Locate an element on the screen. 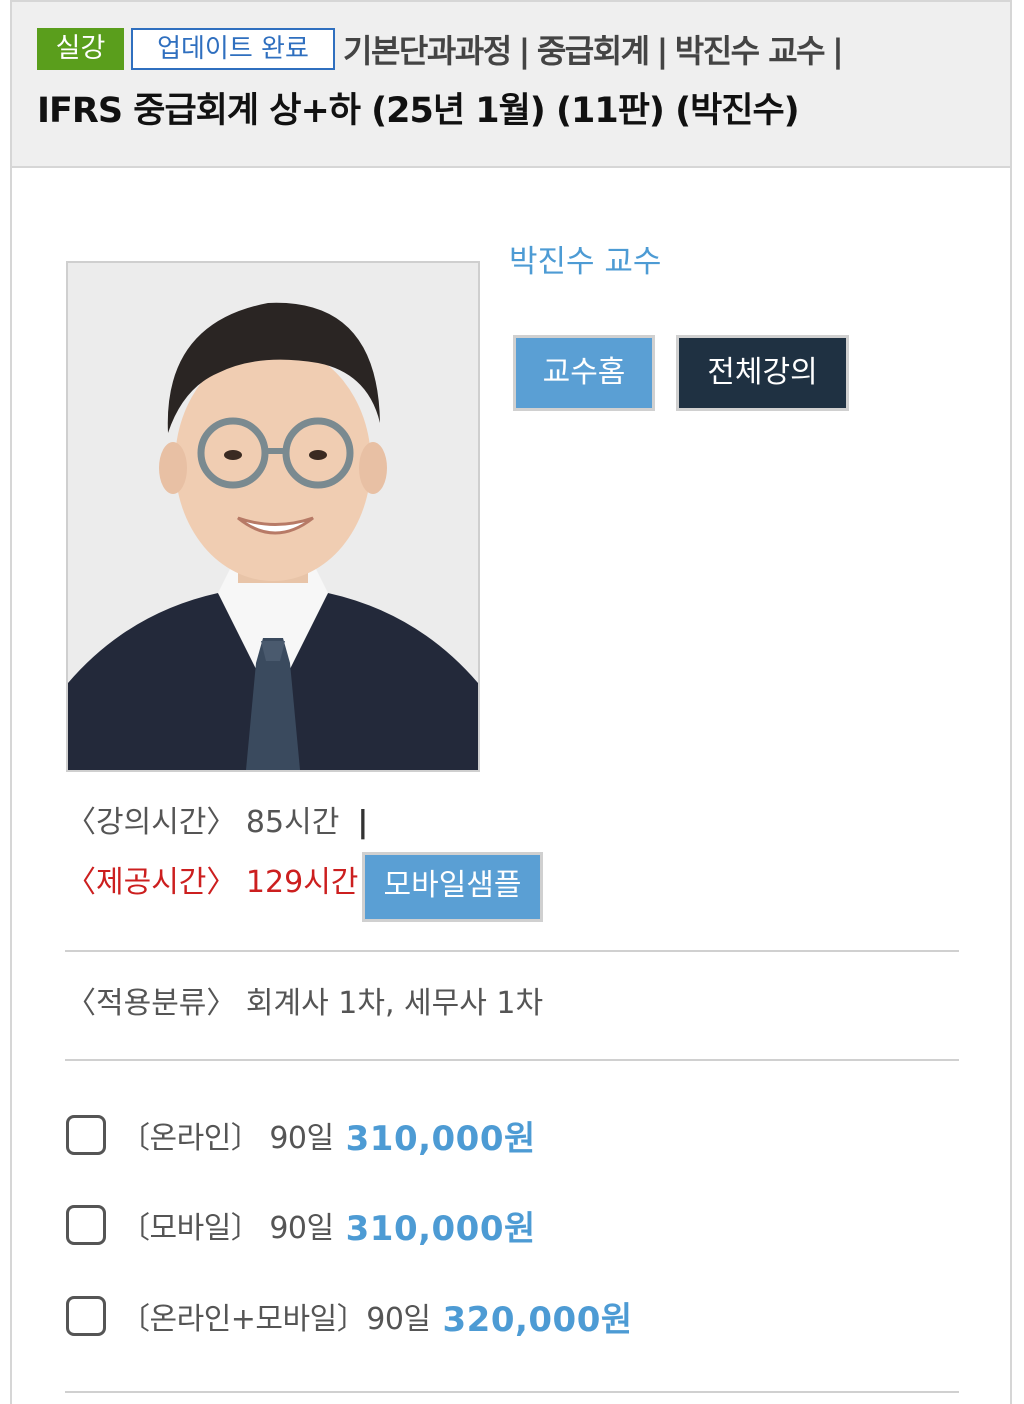 The width and height of the screenshot is (1024, 1404). option-price: 320,000원 is located at coordinates (537, 1319).